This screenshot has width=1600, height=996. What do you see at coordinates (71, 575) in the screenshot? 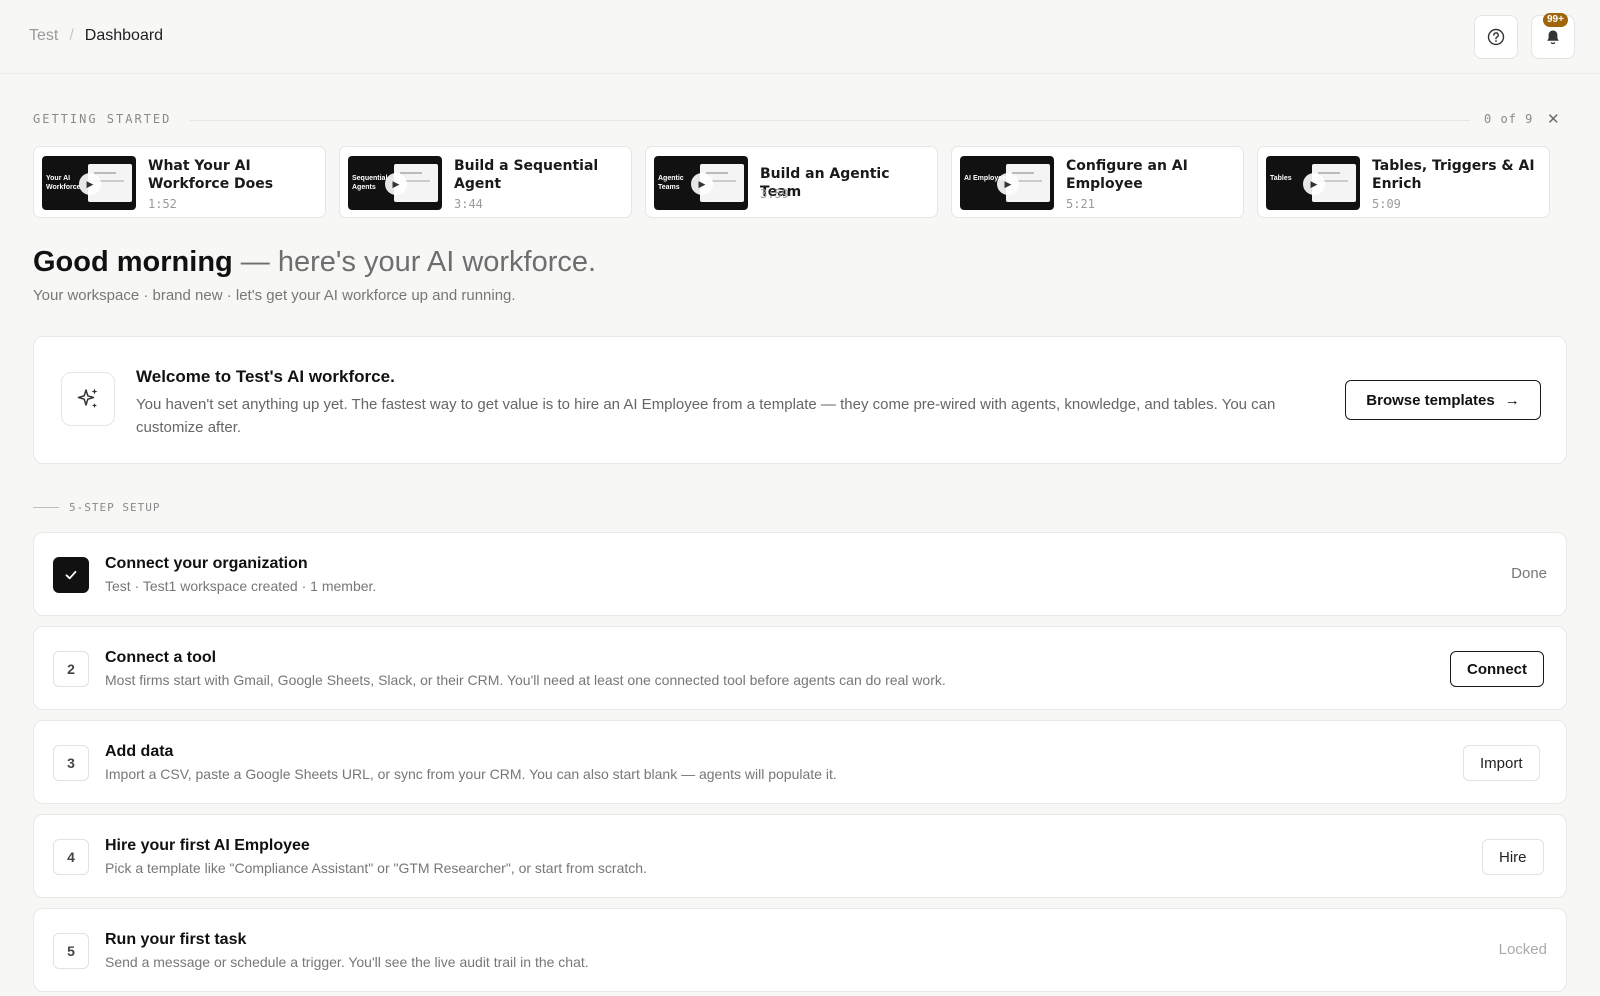
I see `check-icon` at bounding box center [71, 575].